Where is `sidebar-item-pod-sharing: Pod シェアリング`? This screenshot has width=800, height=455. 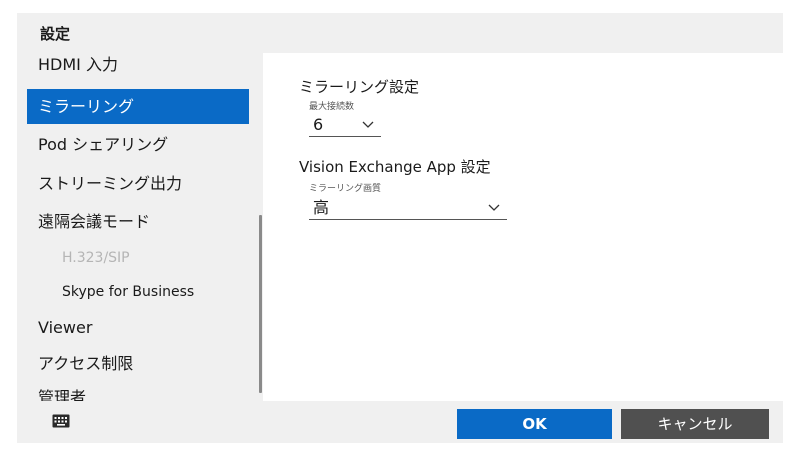 sidebar-item-pod-sharing: Pod シェアリング is located at coordinates (138, 144).